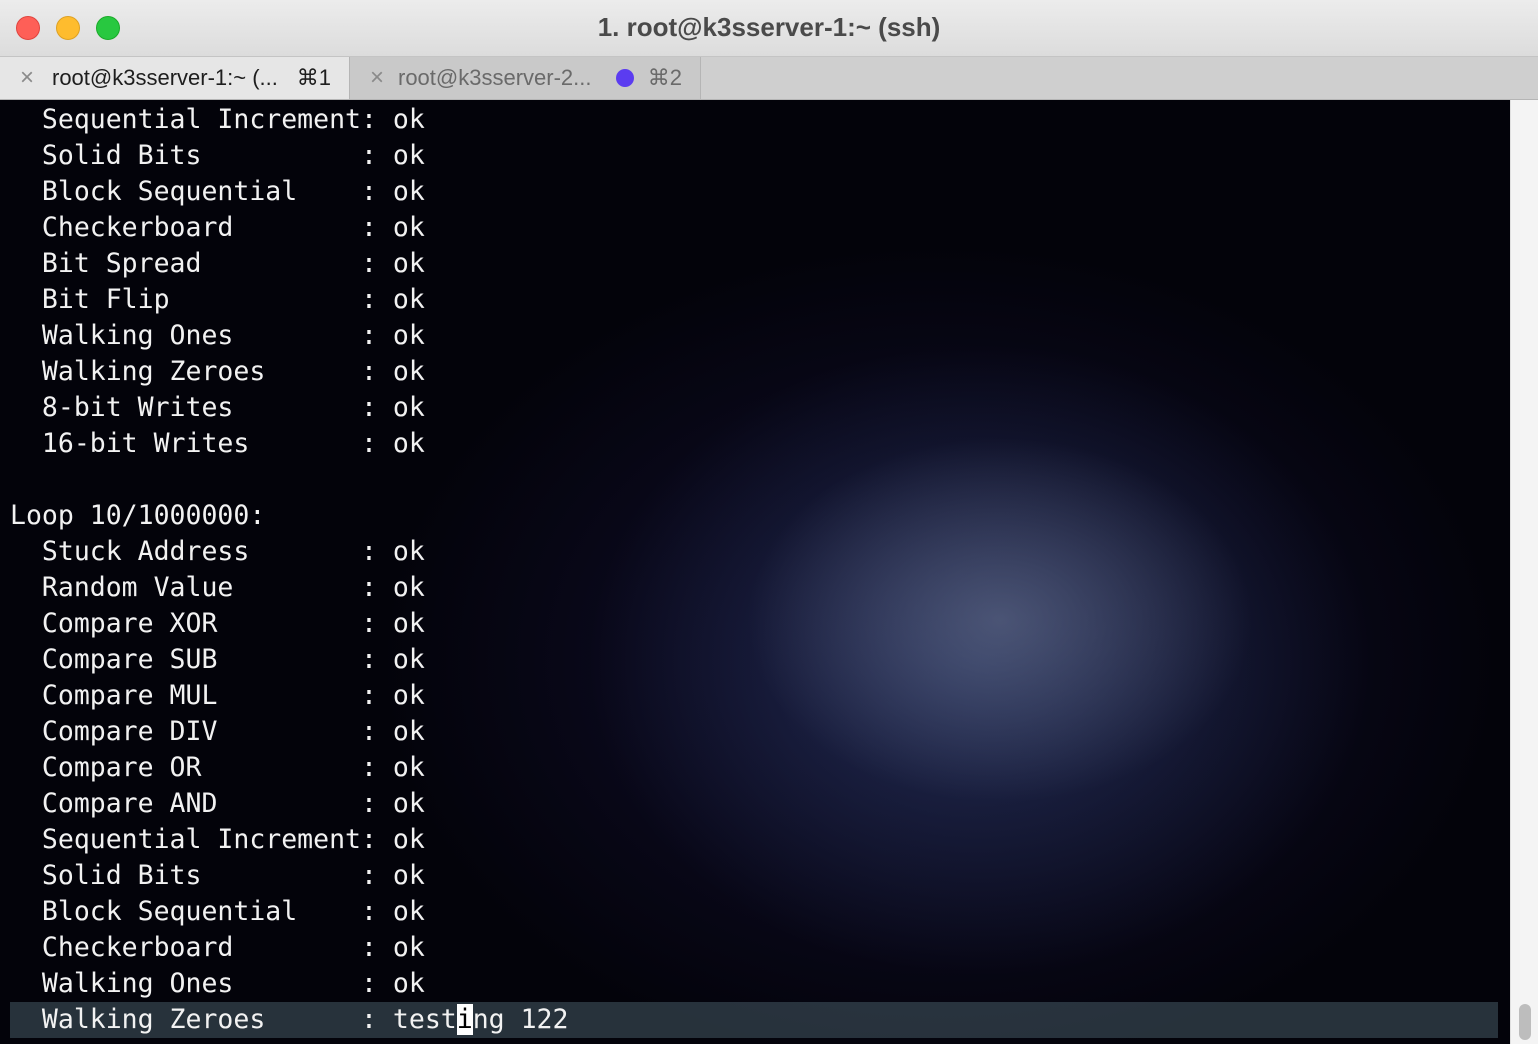  Describe the element at coordinates (313, 77) in the screenshot. I see `tab-shortcut: ⌘1` at that location.